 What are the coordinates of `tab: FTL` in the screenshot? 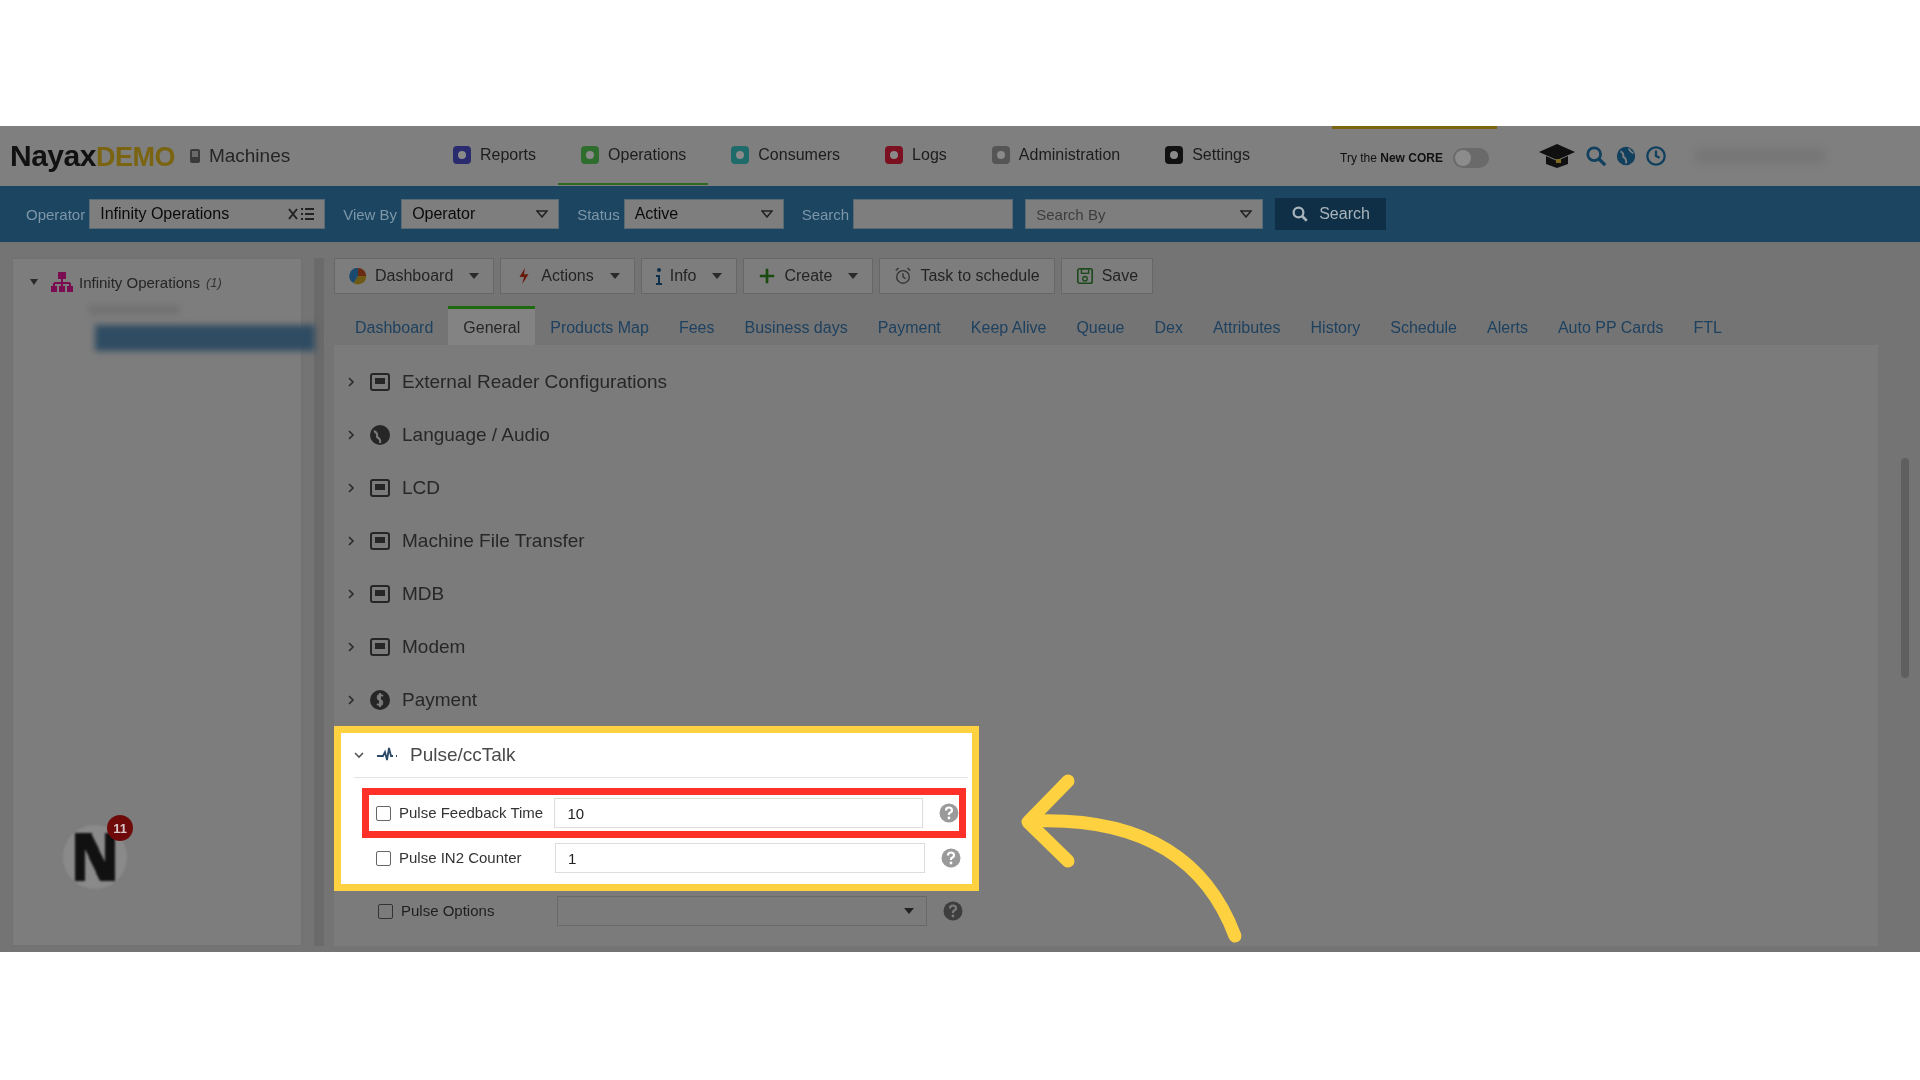 It's located at (1707, 325).